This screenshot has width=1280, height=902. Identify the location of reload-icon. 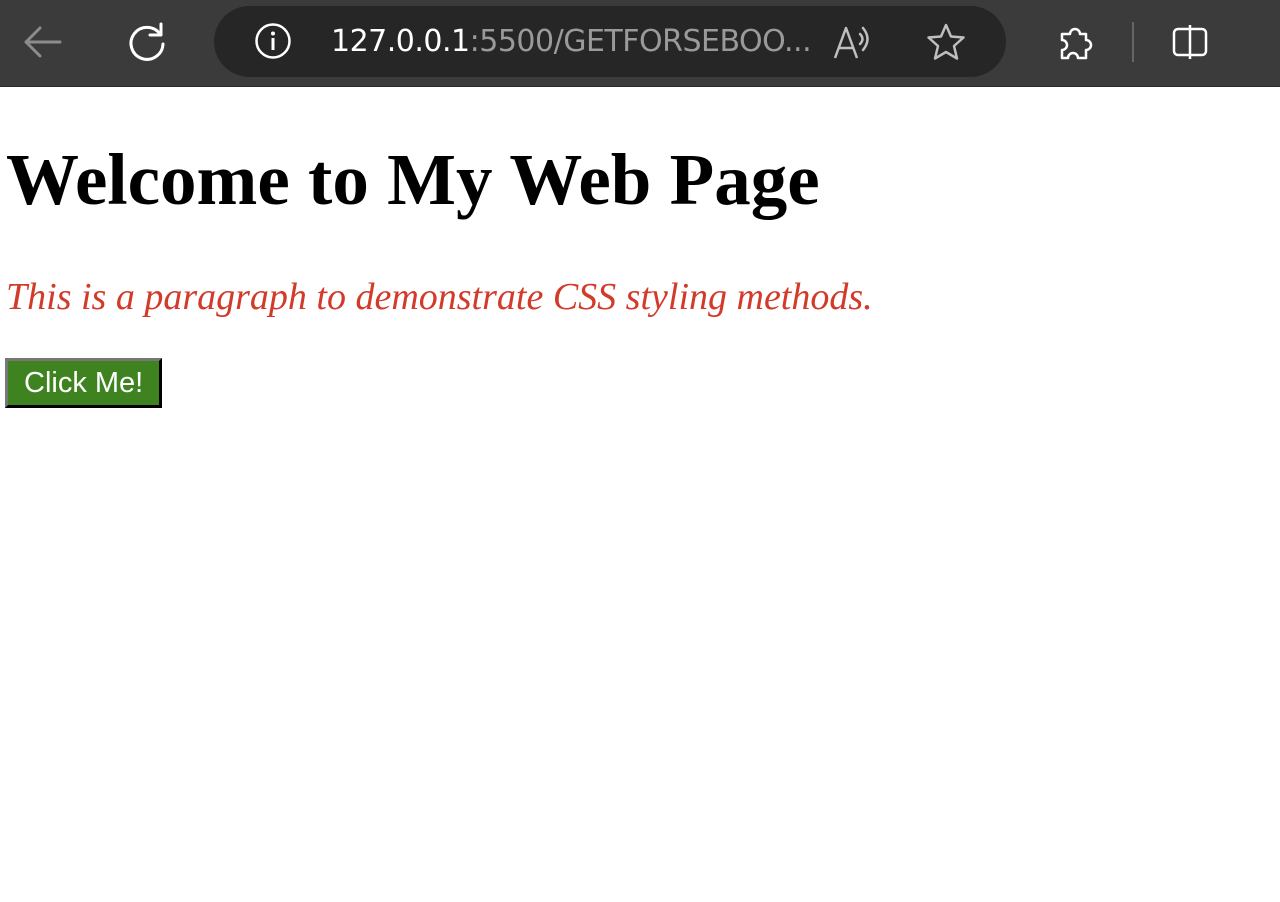
(147, 41).